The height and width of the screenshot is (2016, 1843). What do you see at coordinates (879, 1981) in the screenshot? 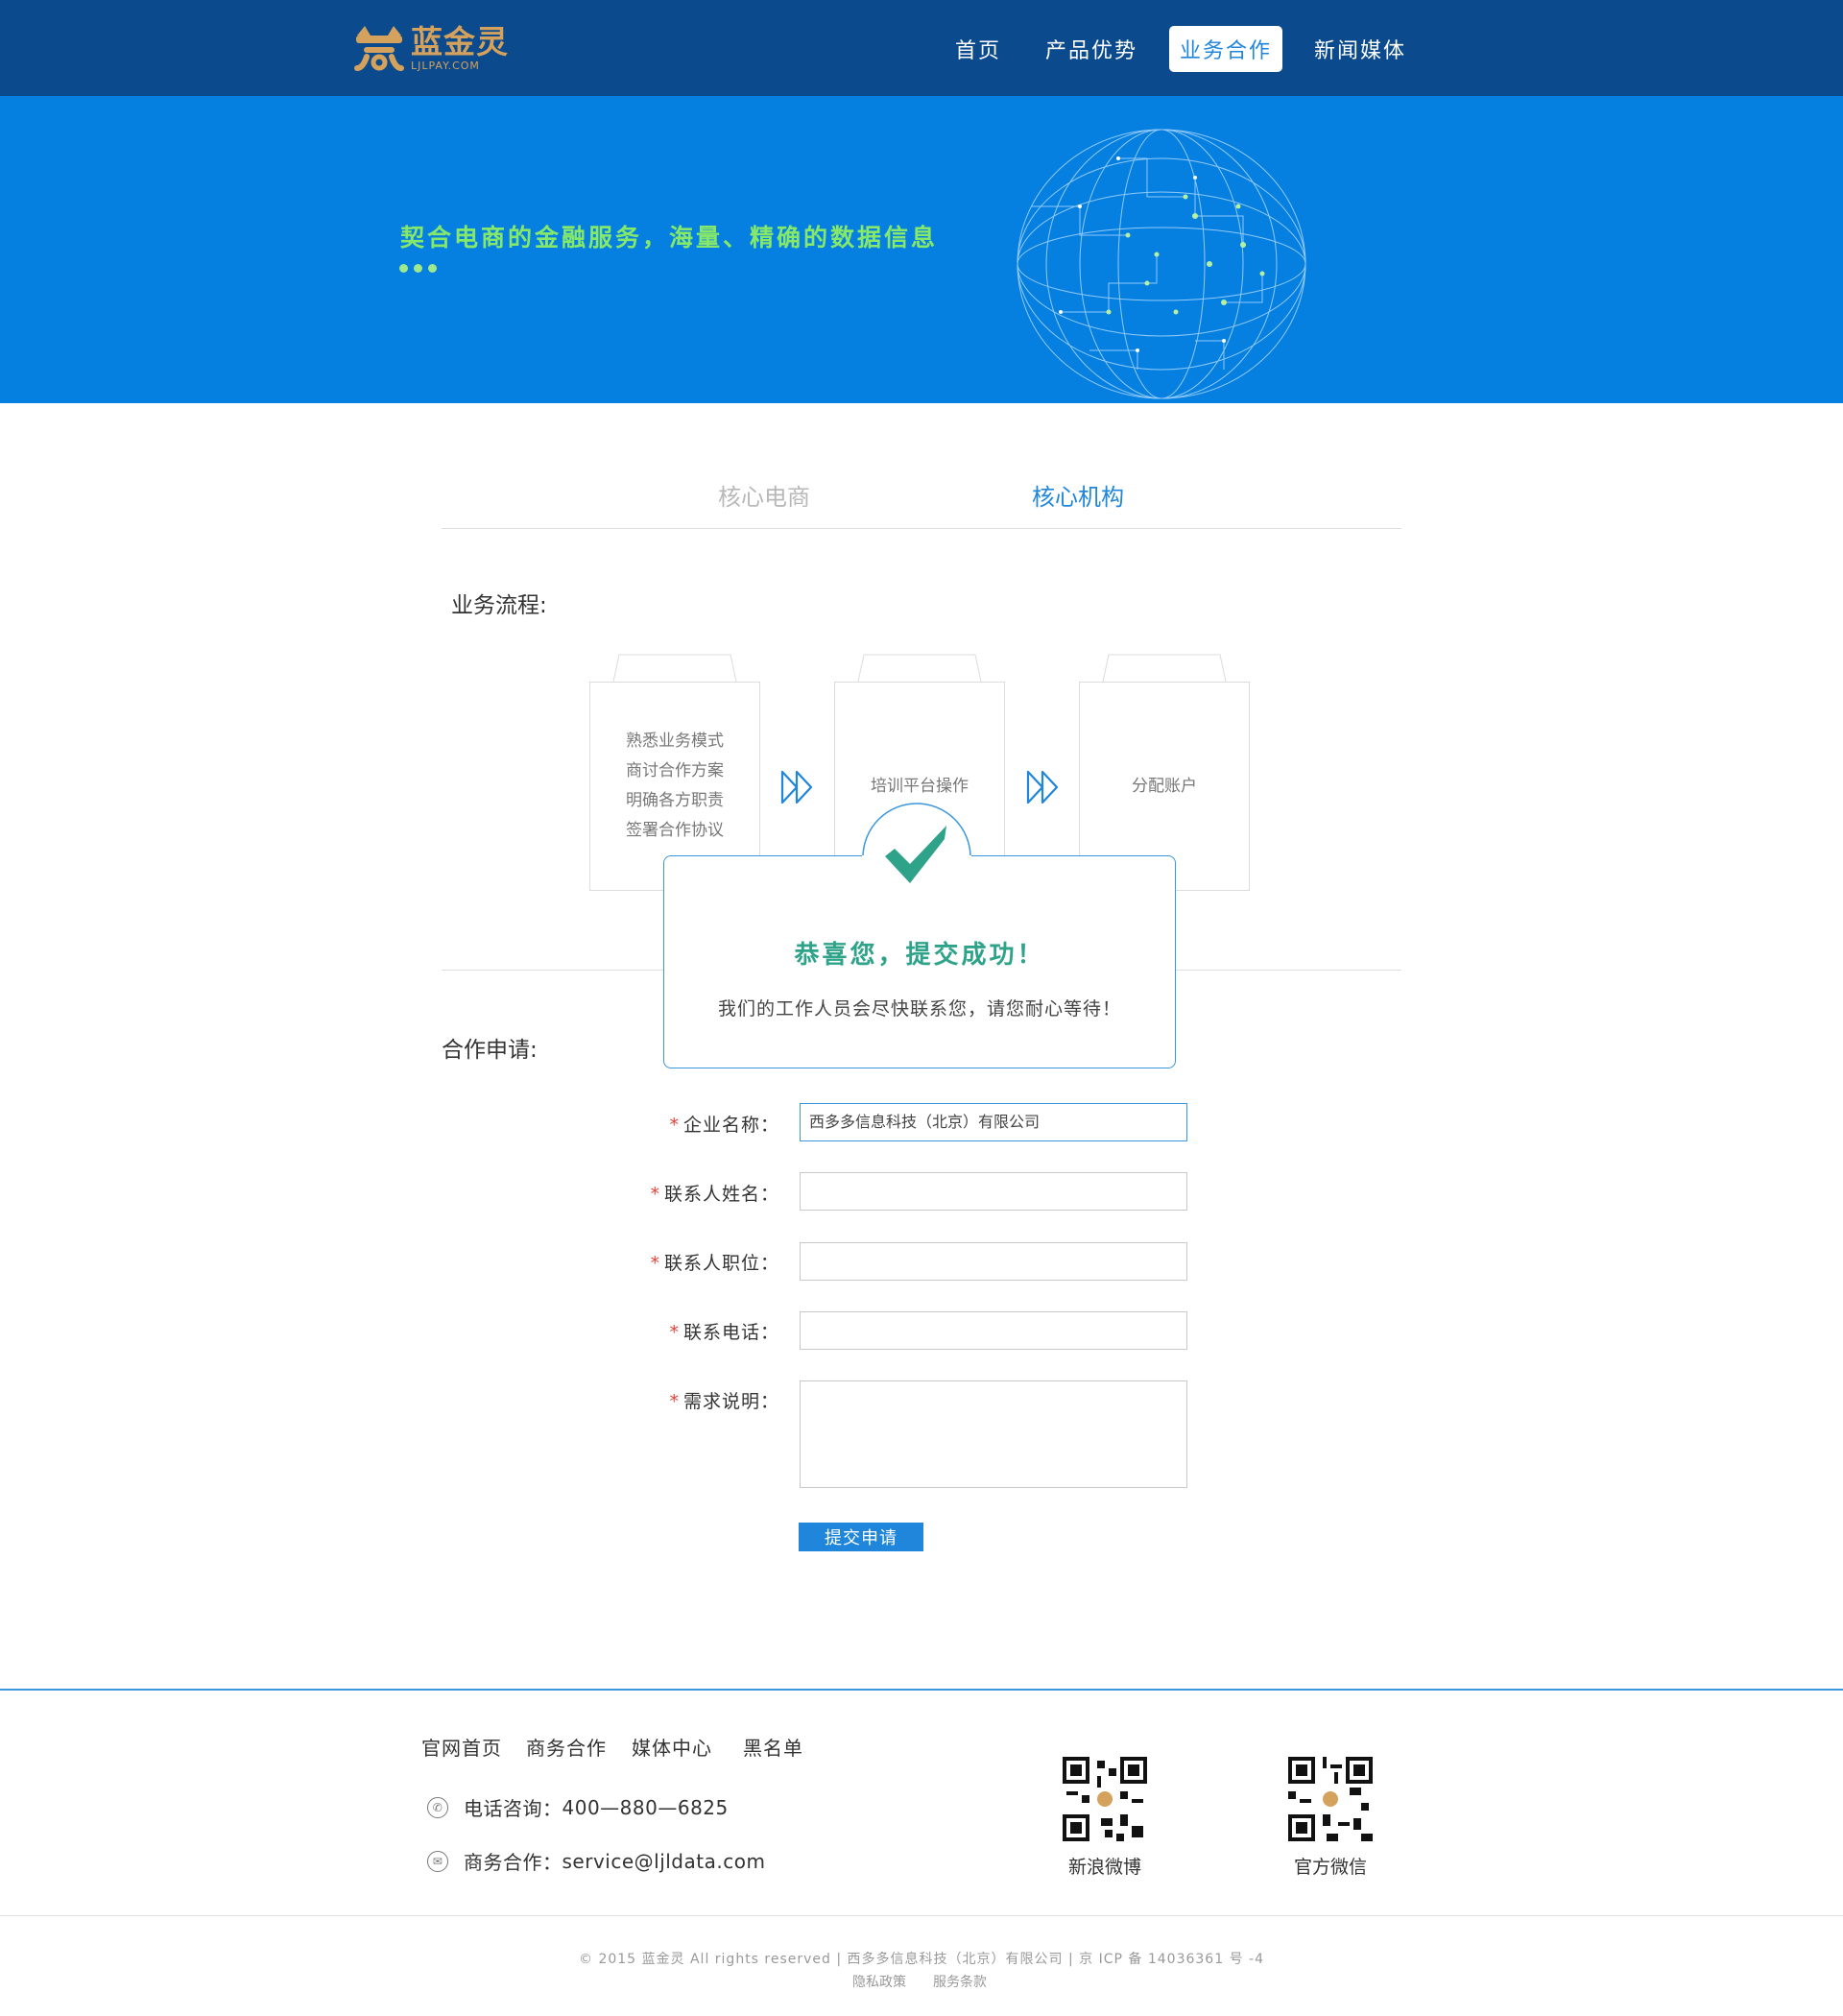
I see `privacy-policy-link: 隐私政策` at bounding box center [879, 1981].